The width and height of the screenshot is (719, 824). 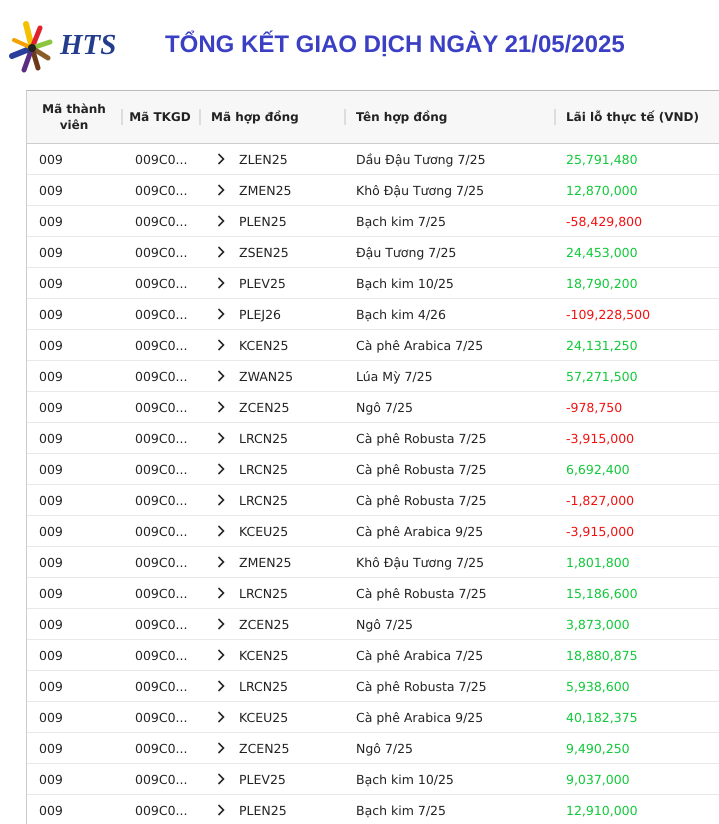 What do you see at coordinates (255, 117) in the screenshot?
I see `column-header: Mã hợp đồng` at bounding box center [255, 117].